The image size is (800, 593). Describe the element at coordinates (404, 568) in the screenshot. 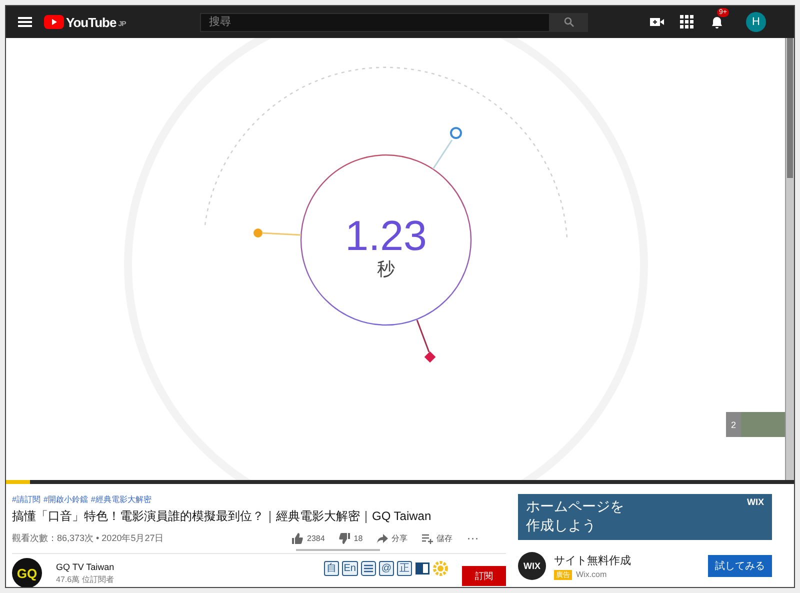

I see `extension-icon: 正` at that location.